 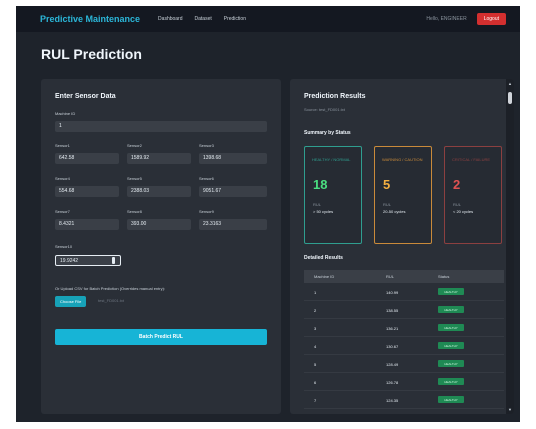 What do you see at coordinates (71, 301) in the screenshot?
I see `choose-file-button: Choose File` at bounding box center [71, 301].